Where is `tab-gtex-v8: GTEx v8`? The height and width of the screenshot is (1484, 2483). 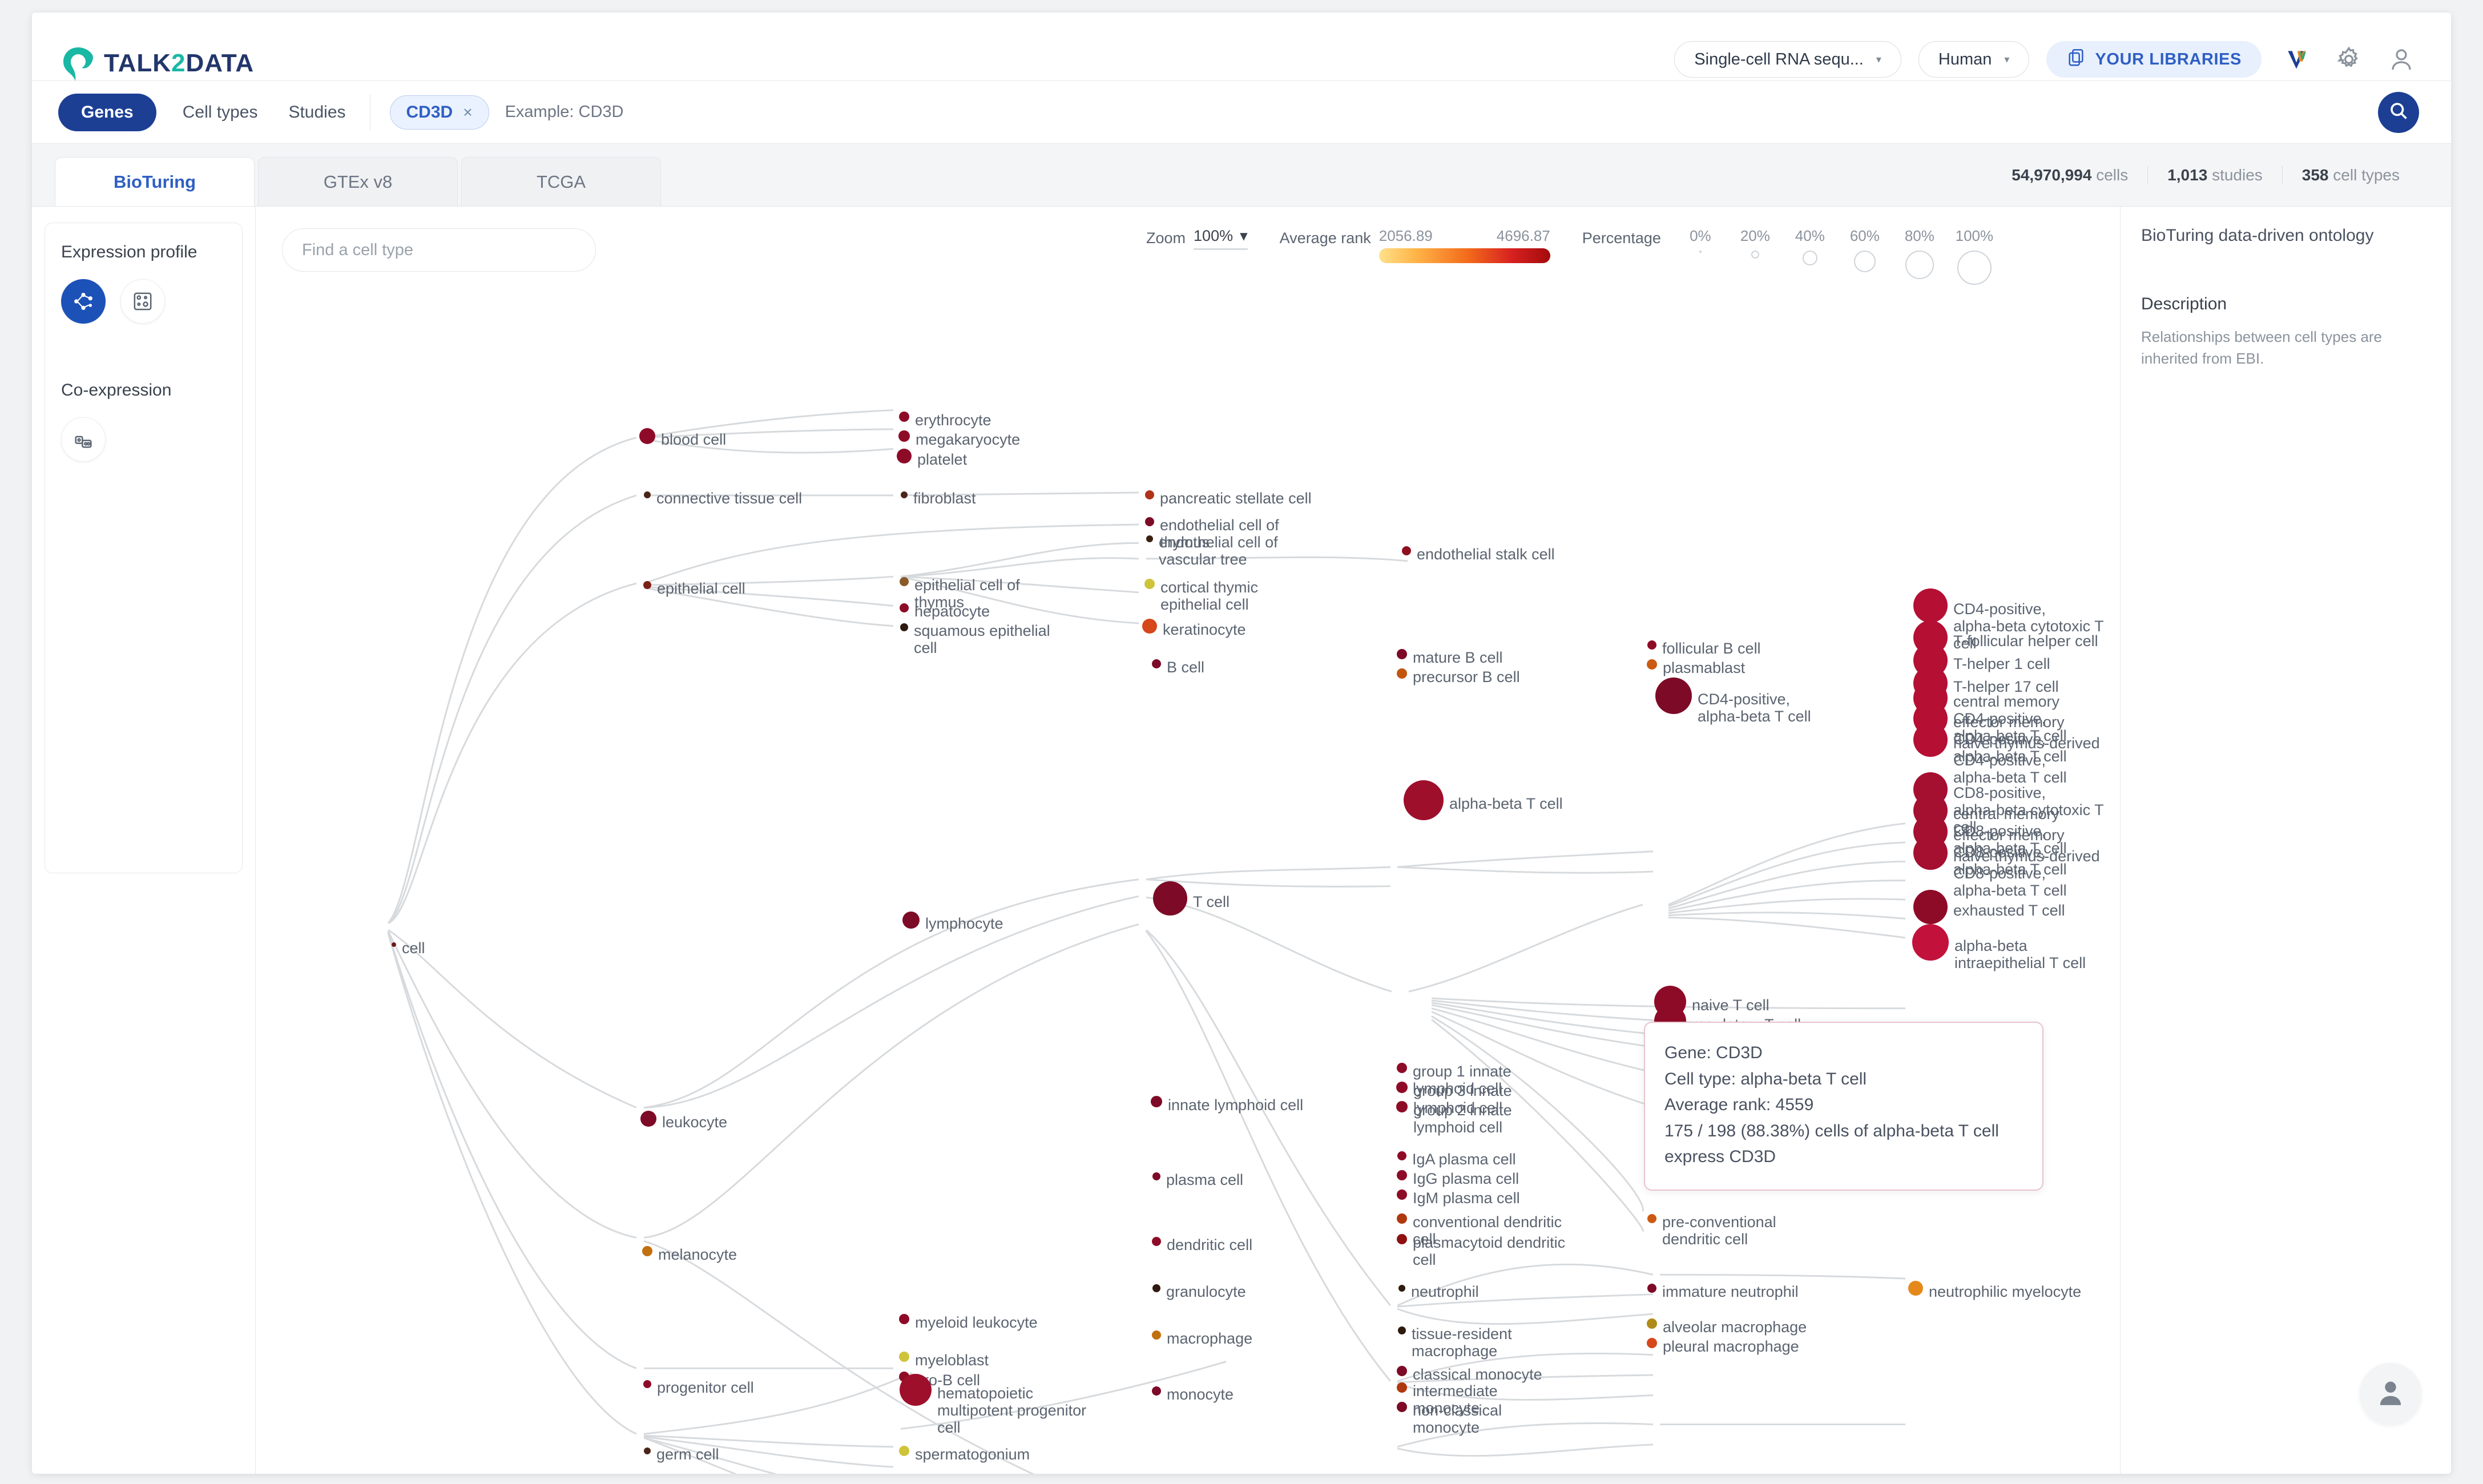
tab-gtex-v8: GTEx v8 is located at coordinates (358, 181).